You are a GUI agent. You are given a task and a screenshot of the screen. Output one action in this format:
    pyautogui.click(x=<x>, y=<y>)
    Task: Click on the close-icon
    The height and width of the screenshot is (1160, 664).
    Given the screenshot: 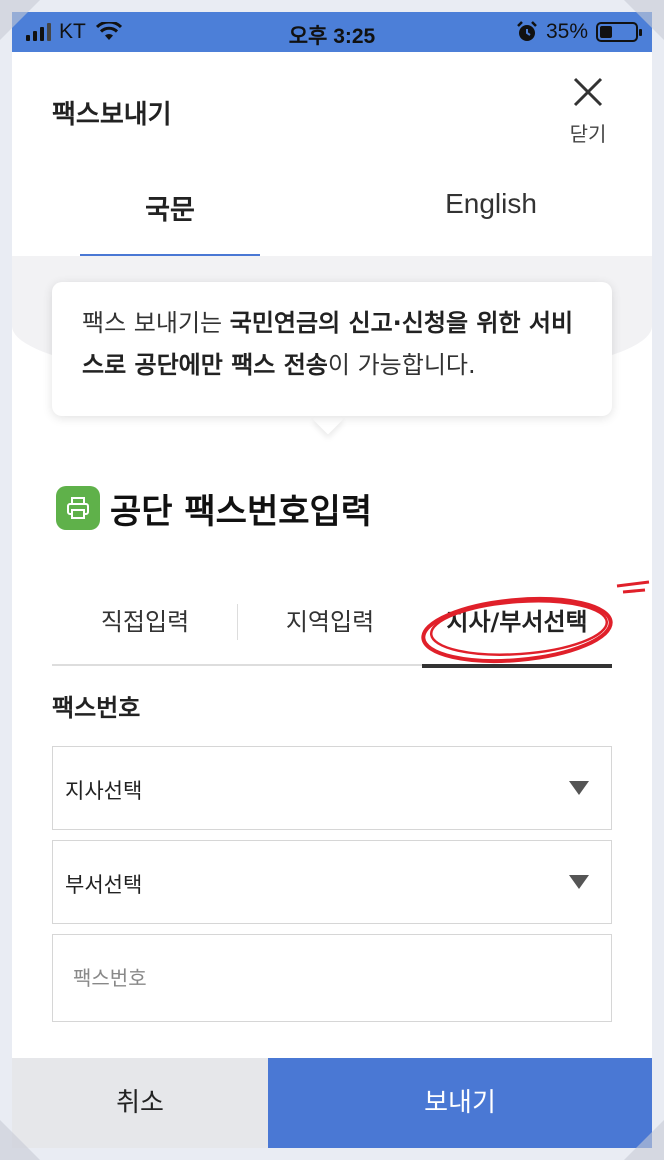 What is the action you would take?
    pyautogui.click(x=588, y=92)
    